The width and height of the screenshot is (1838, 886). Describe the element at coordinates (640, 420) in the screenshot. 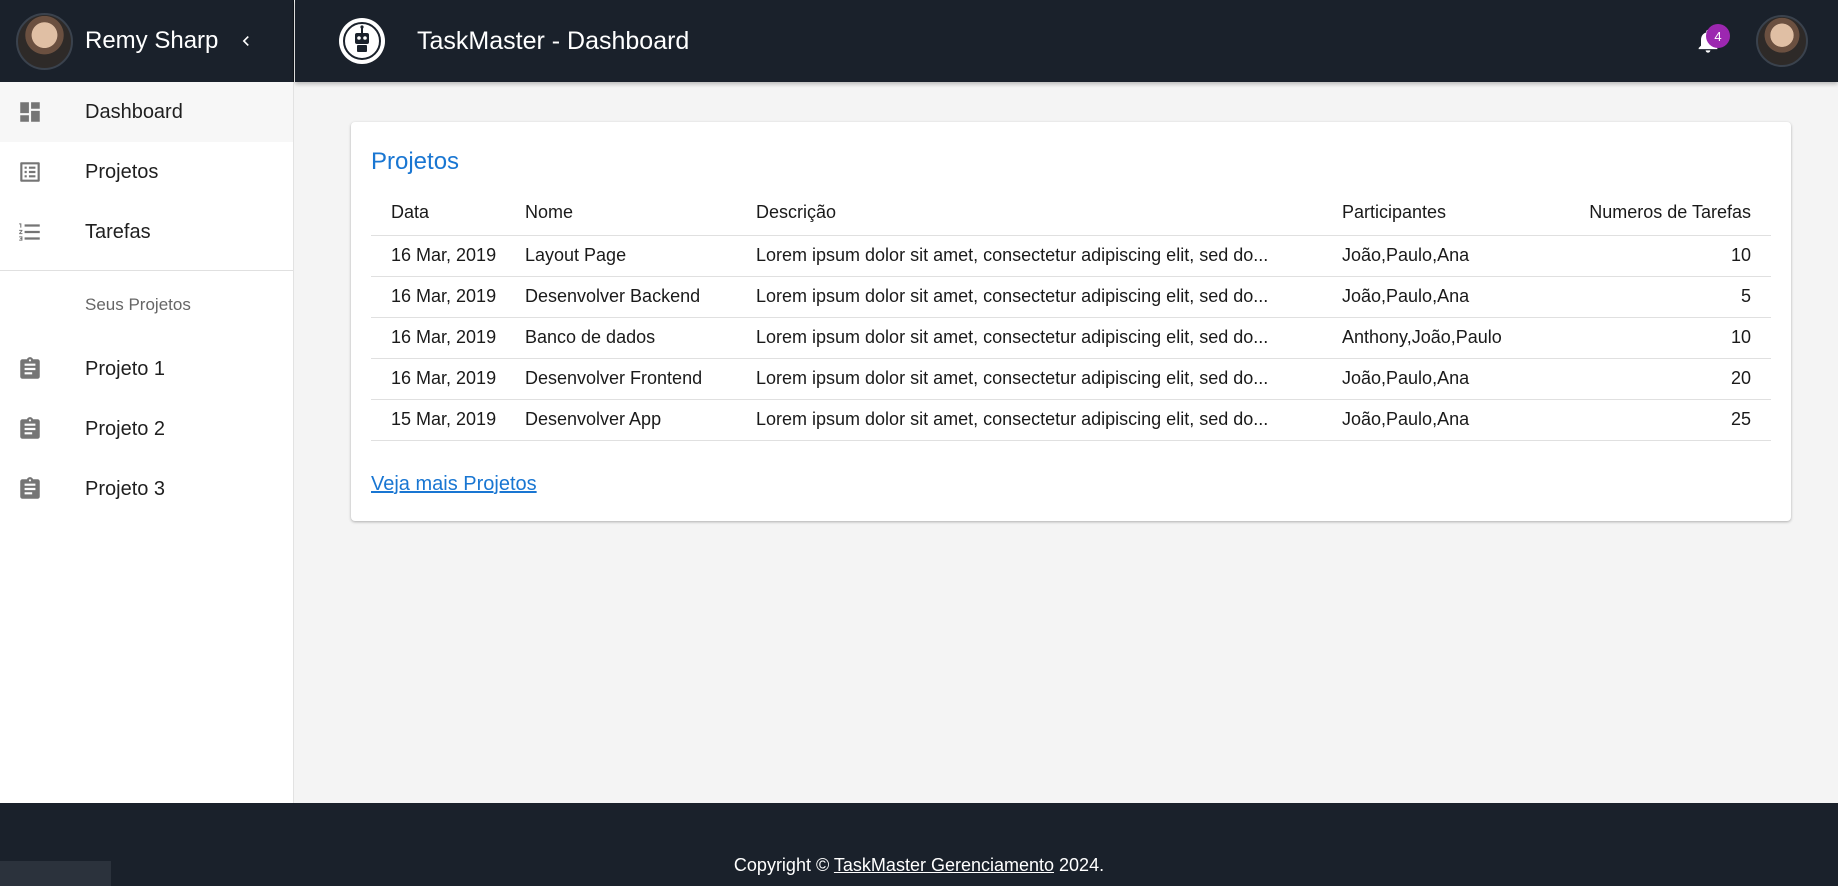

I see `cell-name: Desenvolver App` at that location.